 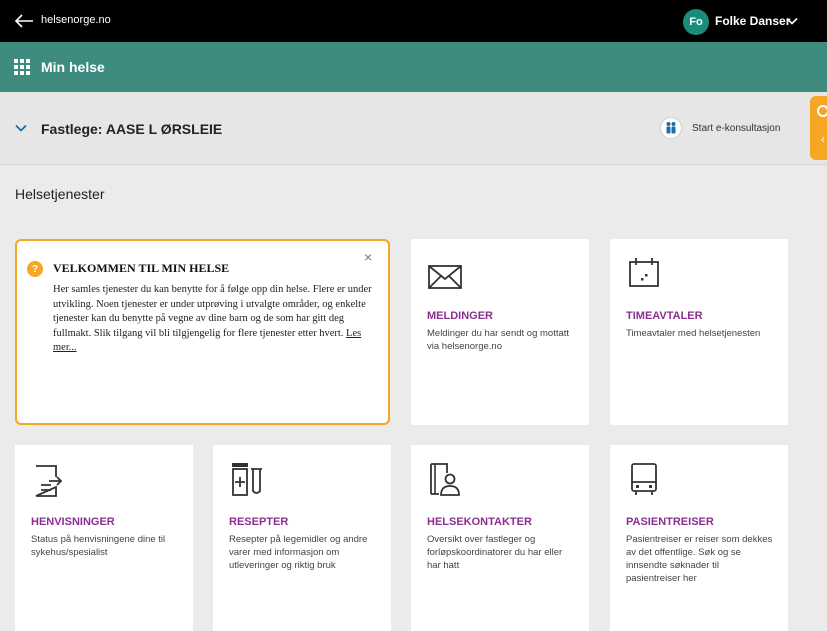 I want to click on people-icon, so click(x=671, y=128).